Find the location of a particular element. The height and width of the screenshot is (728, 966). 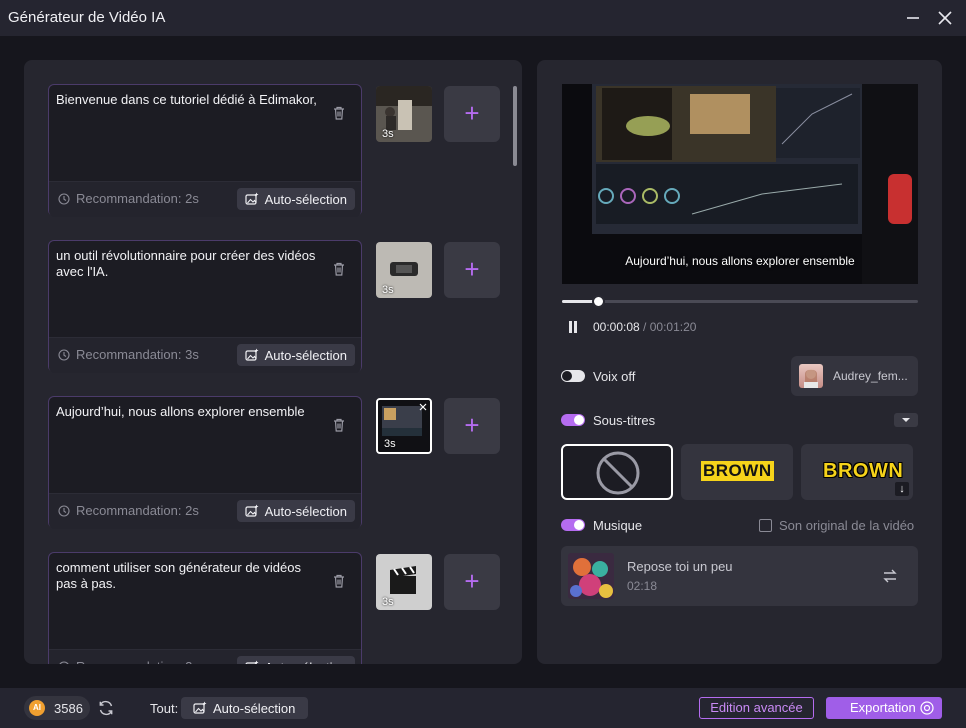

track-title: Repose toi un peu is located at coordinates (680, 566).